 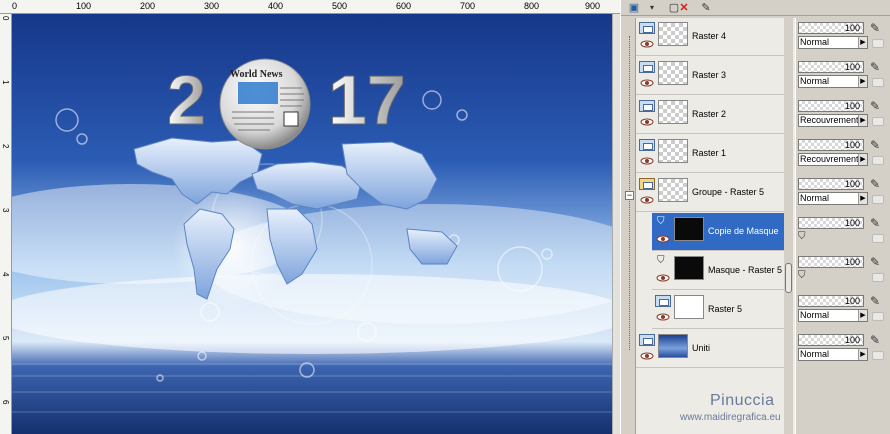 I want to click on layer-row-raster-1: Raster 1, so click(x=710, y=154).